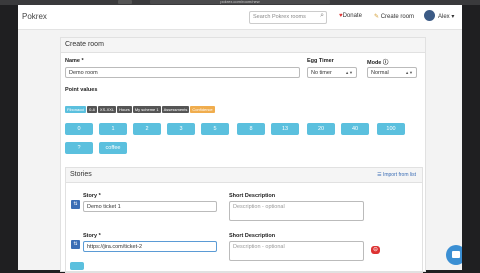  Describe the element at coordinates (396, 175) in the screenshot. I see `import-link: ☰ Import from list` at that location.